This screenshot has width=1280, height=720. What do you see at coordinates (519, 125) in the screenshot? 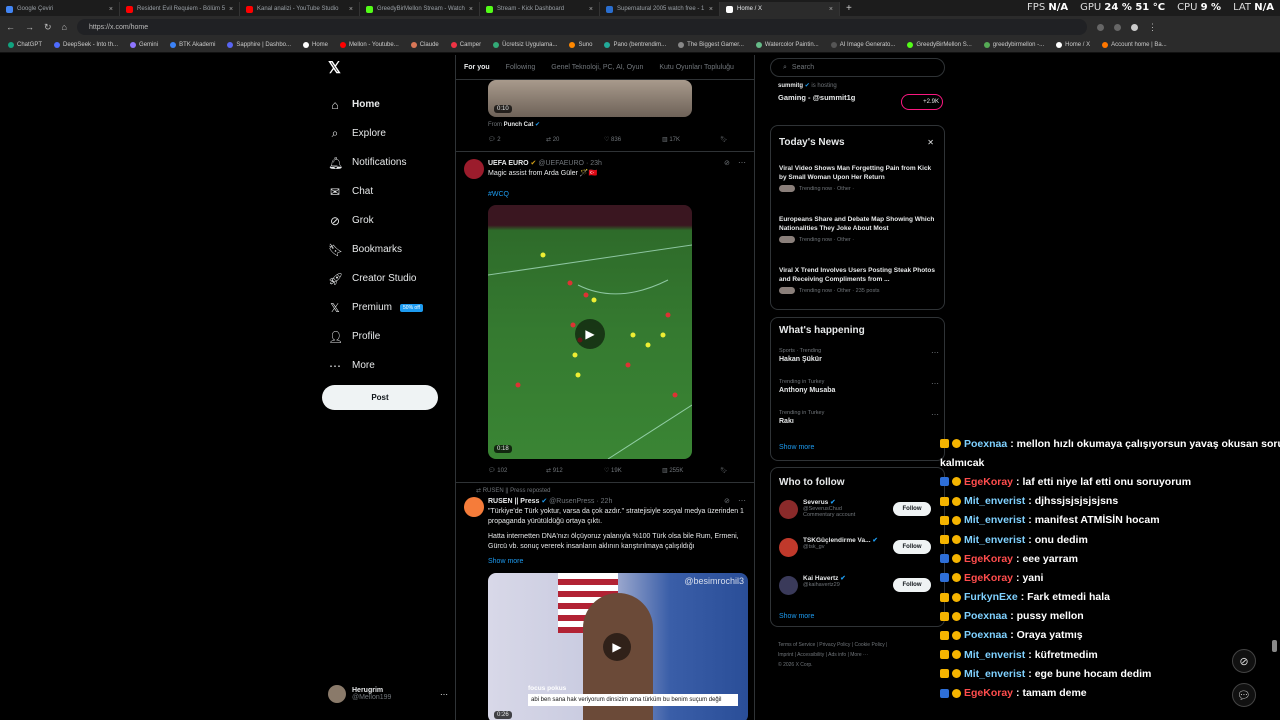
I see `from-account-link: Punch Cat` at bounding box center [519, 125].